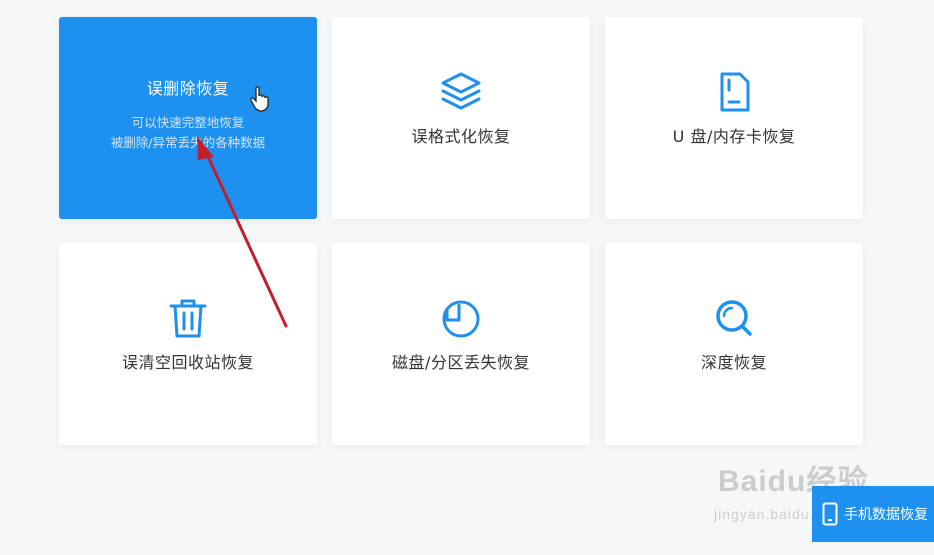  Describe the element at coordinates (188, 344) in the screenshot. I see `card-recycle-bin-recovery: 误清空回收站恢复` at that location.